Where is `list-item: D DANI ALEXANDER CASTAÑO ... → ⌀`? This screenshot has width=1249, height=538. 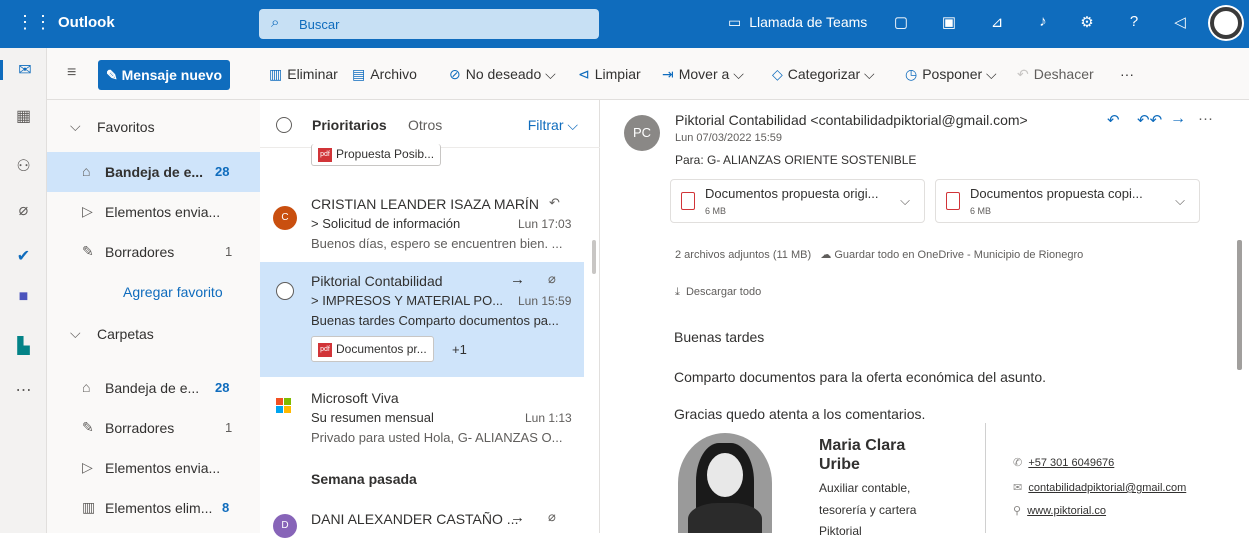 list-item: D DANI ALEXANDER CASTAÑO ... → ⌀ is located at coordinates (422, 518).